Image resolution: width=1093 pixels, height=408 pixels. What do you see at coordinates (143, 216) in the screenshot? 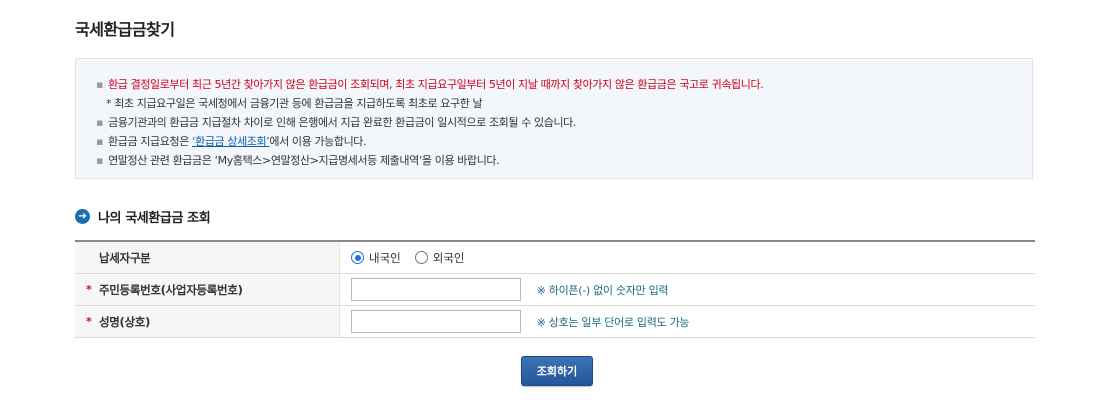
I see `section-title: ➔ 나의 국세환급금 조회` at bounding box center [143, 216].